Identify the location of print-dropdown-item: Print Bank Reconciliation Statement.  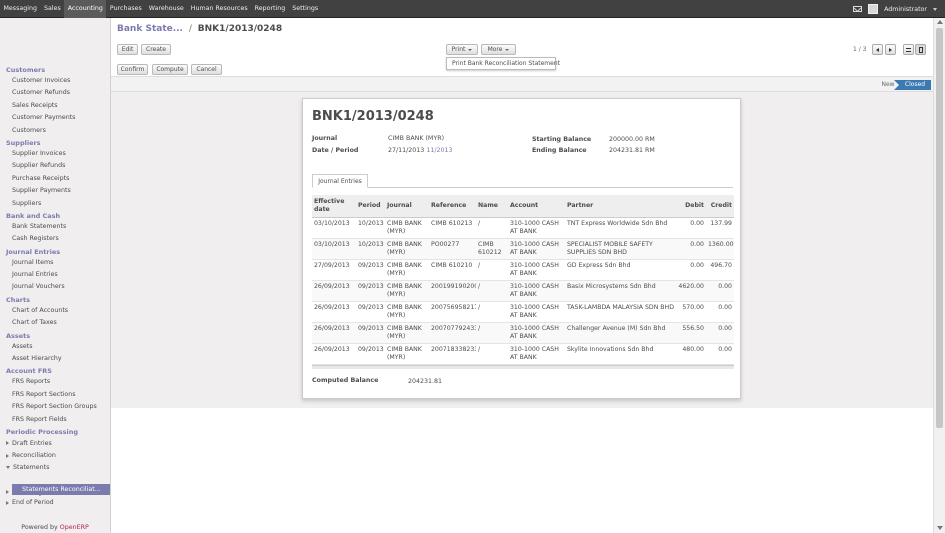
(503, 63).